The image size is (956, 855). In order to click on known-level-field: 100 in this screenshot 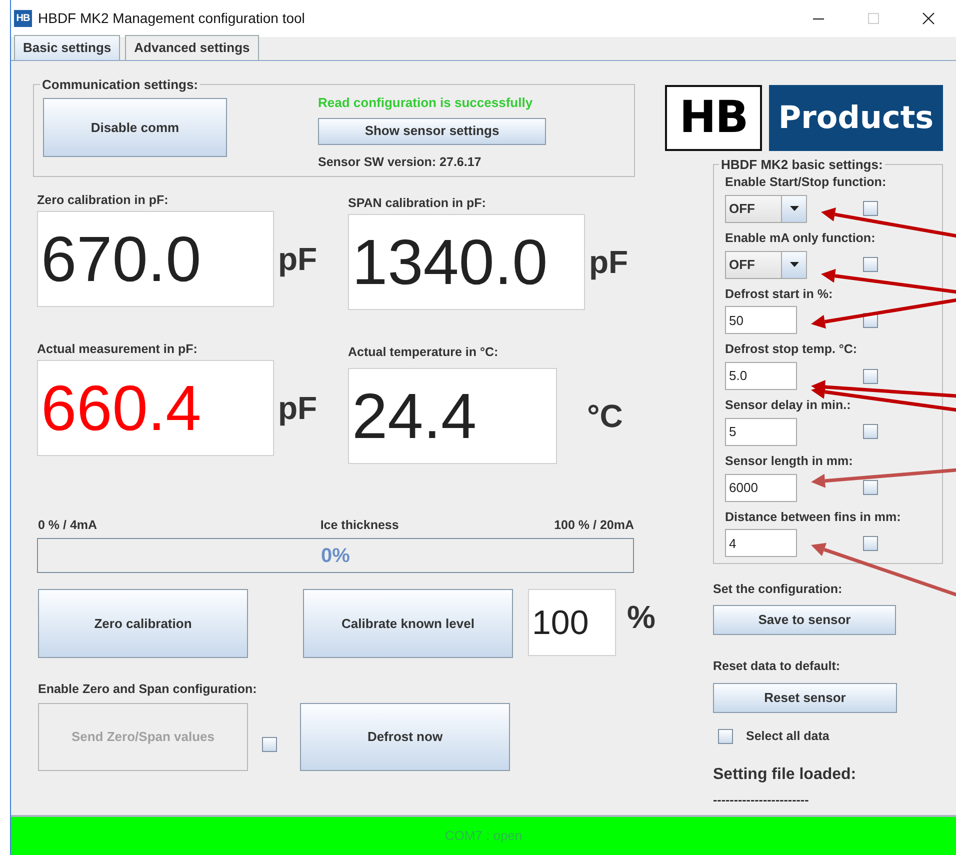, I will do `click(572, 622)`.